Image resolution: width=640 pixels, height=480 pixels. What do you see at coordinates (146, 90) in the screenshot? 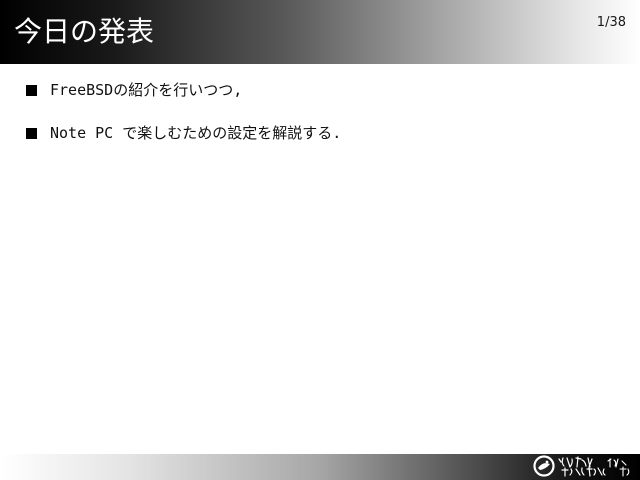
I see `bullet-text: FreeBSDの紹介を行いつつ,` at bounding box center [146, 90].